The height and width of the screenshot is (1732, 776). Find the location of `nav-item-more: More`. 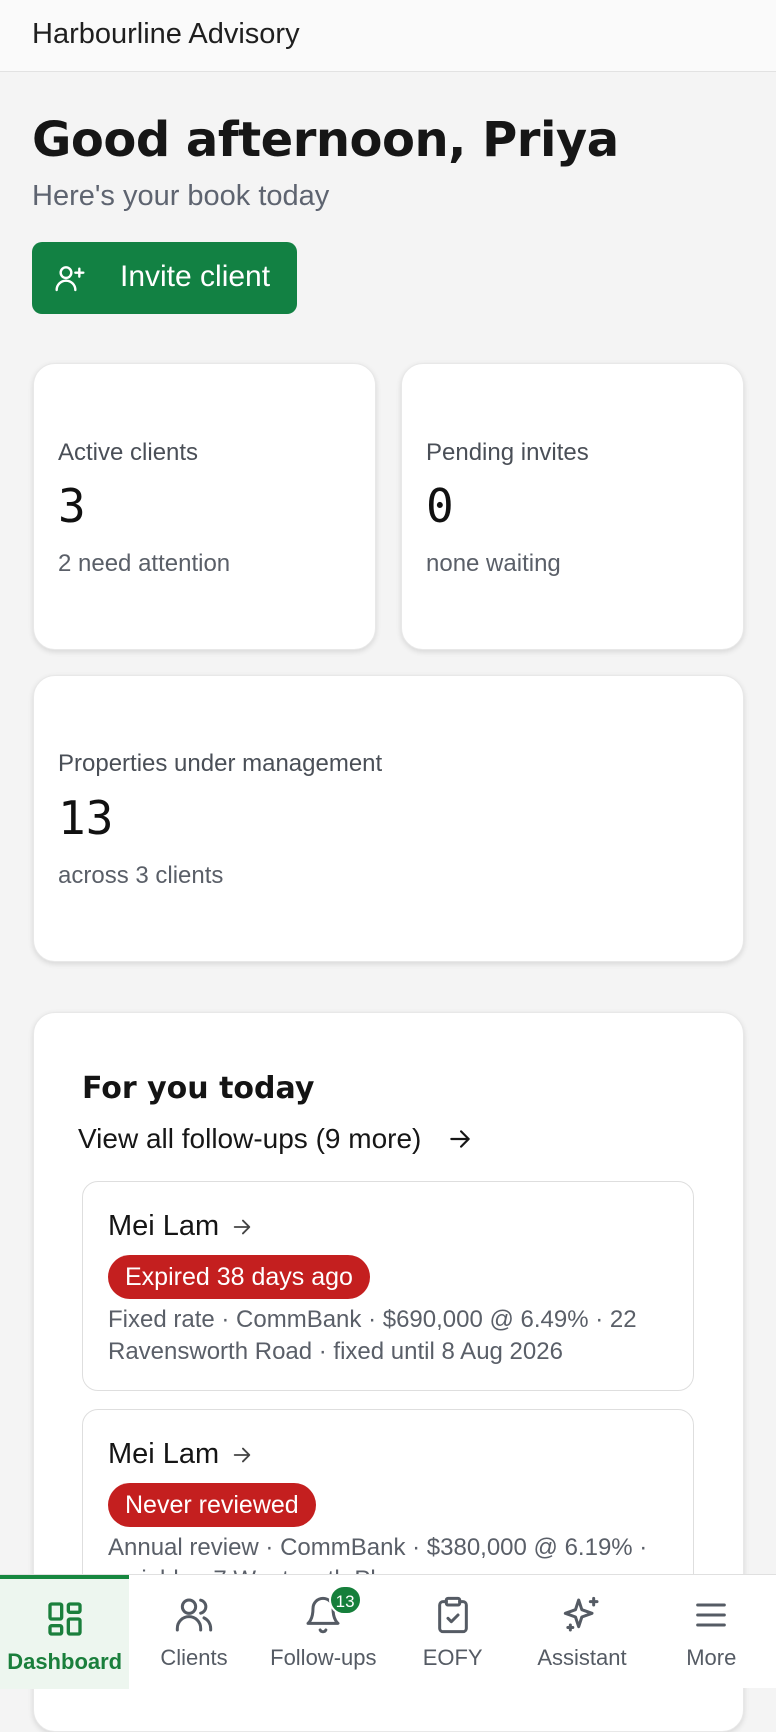

nav-item-more: More is located at coordinates (711, 1632).